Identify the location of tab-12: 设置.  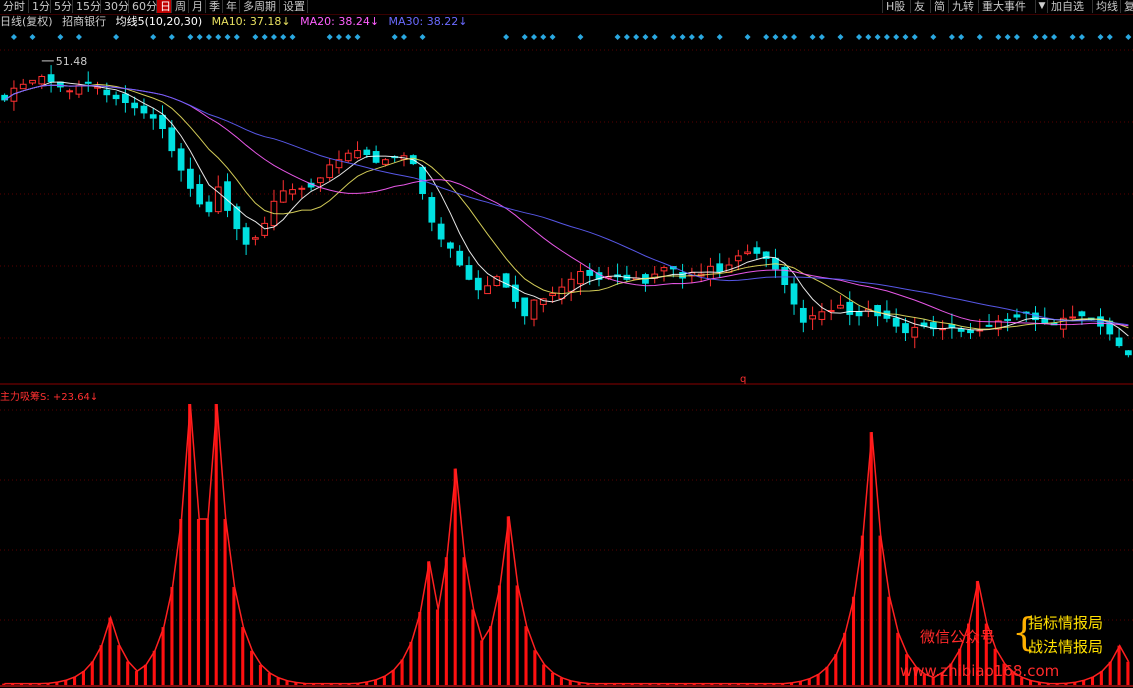
(294, 6).